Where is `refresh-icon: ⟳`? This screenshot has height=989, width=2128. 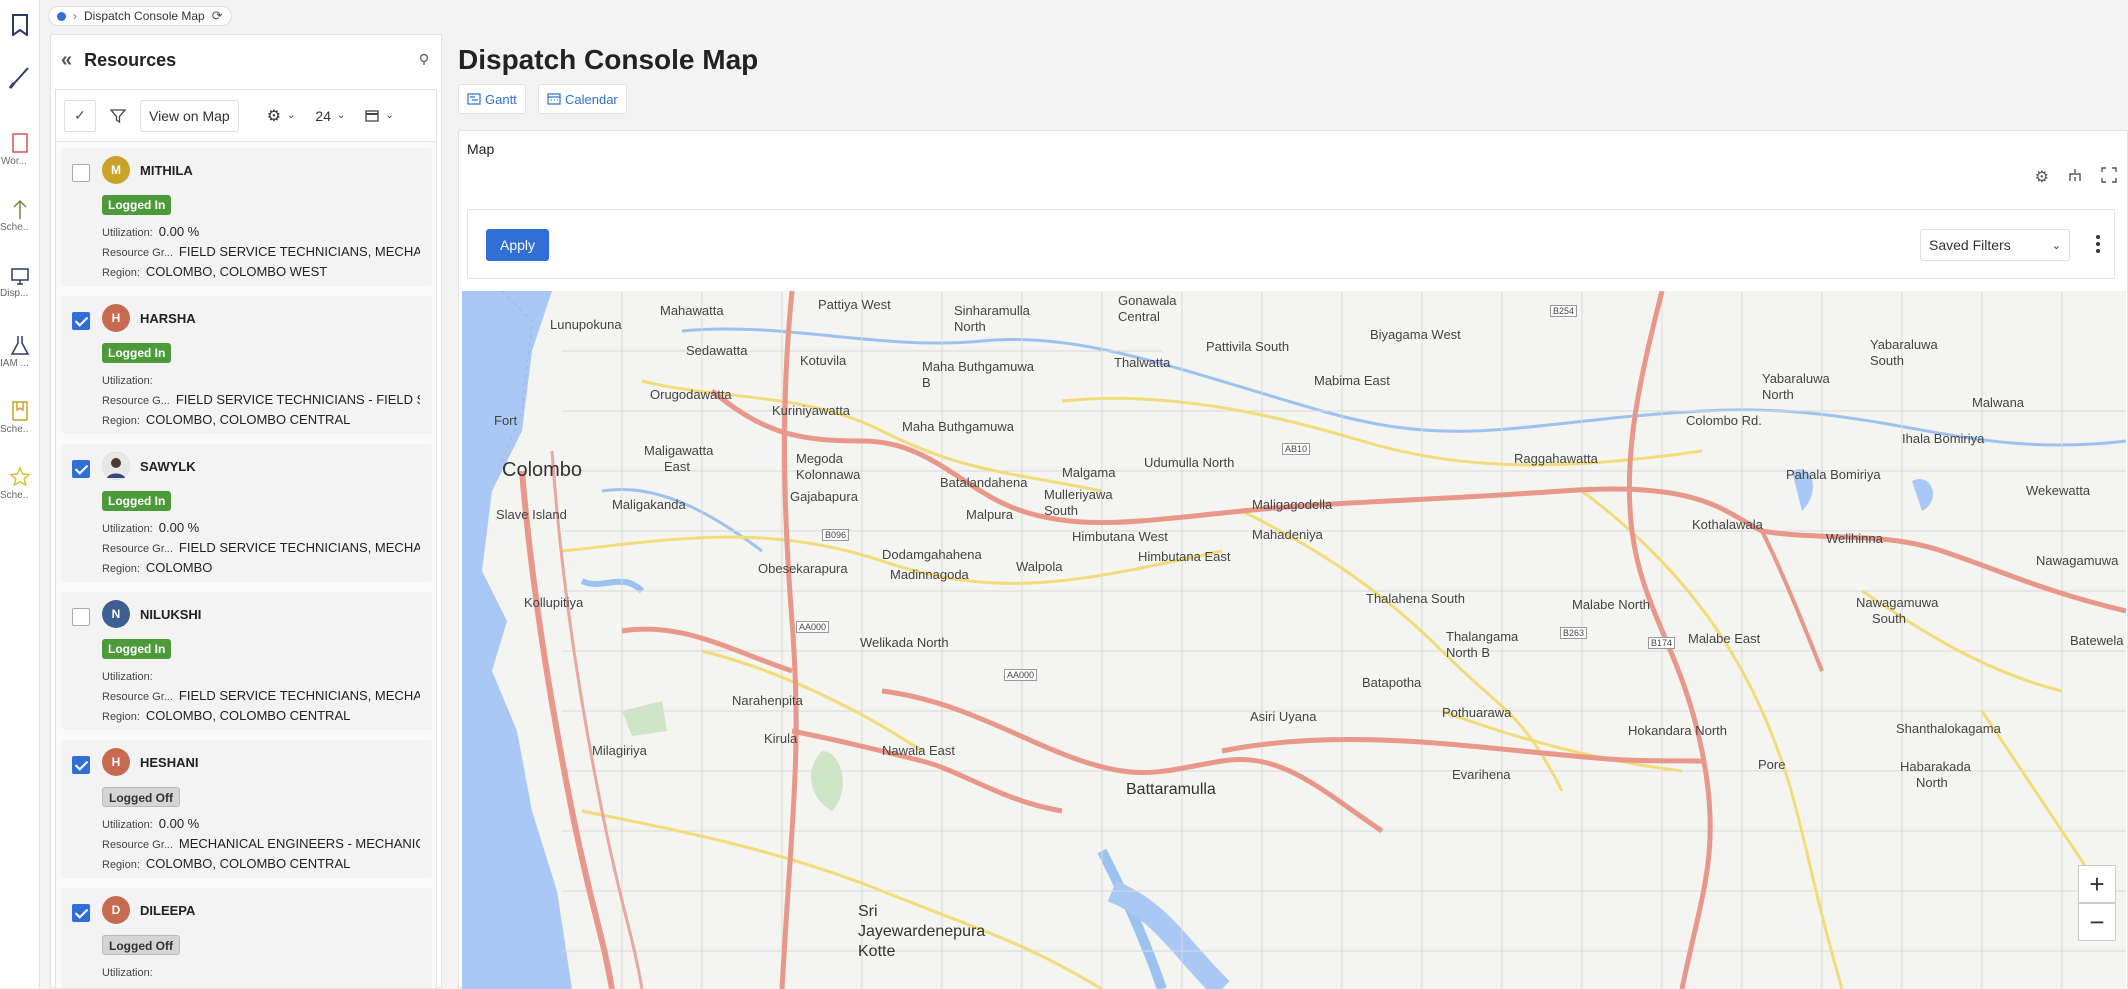
refresh-icon: ⟳ is located at coordinates (217, 16).